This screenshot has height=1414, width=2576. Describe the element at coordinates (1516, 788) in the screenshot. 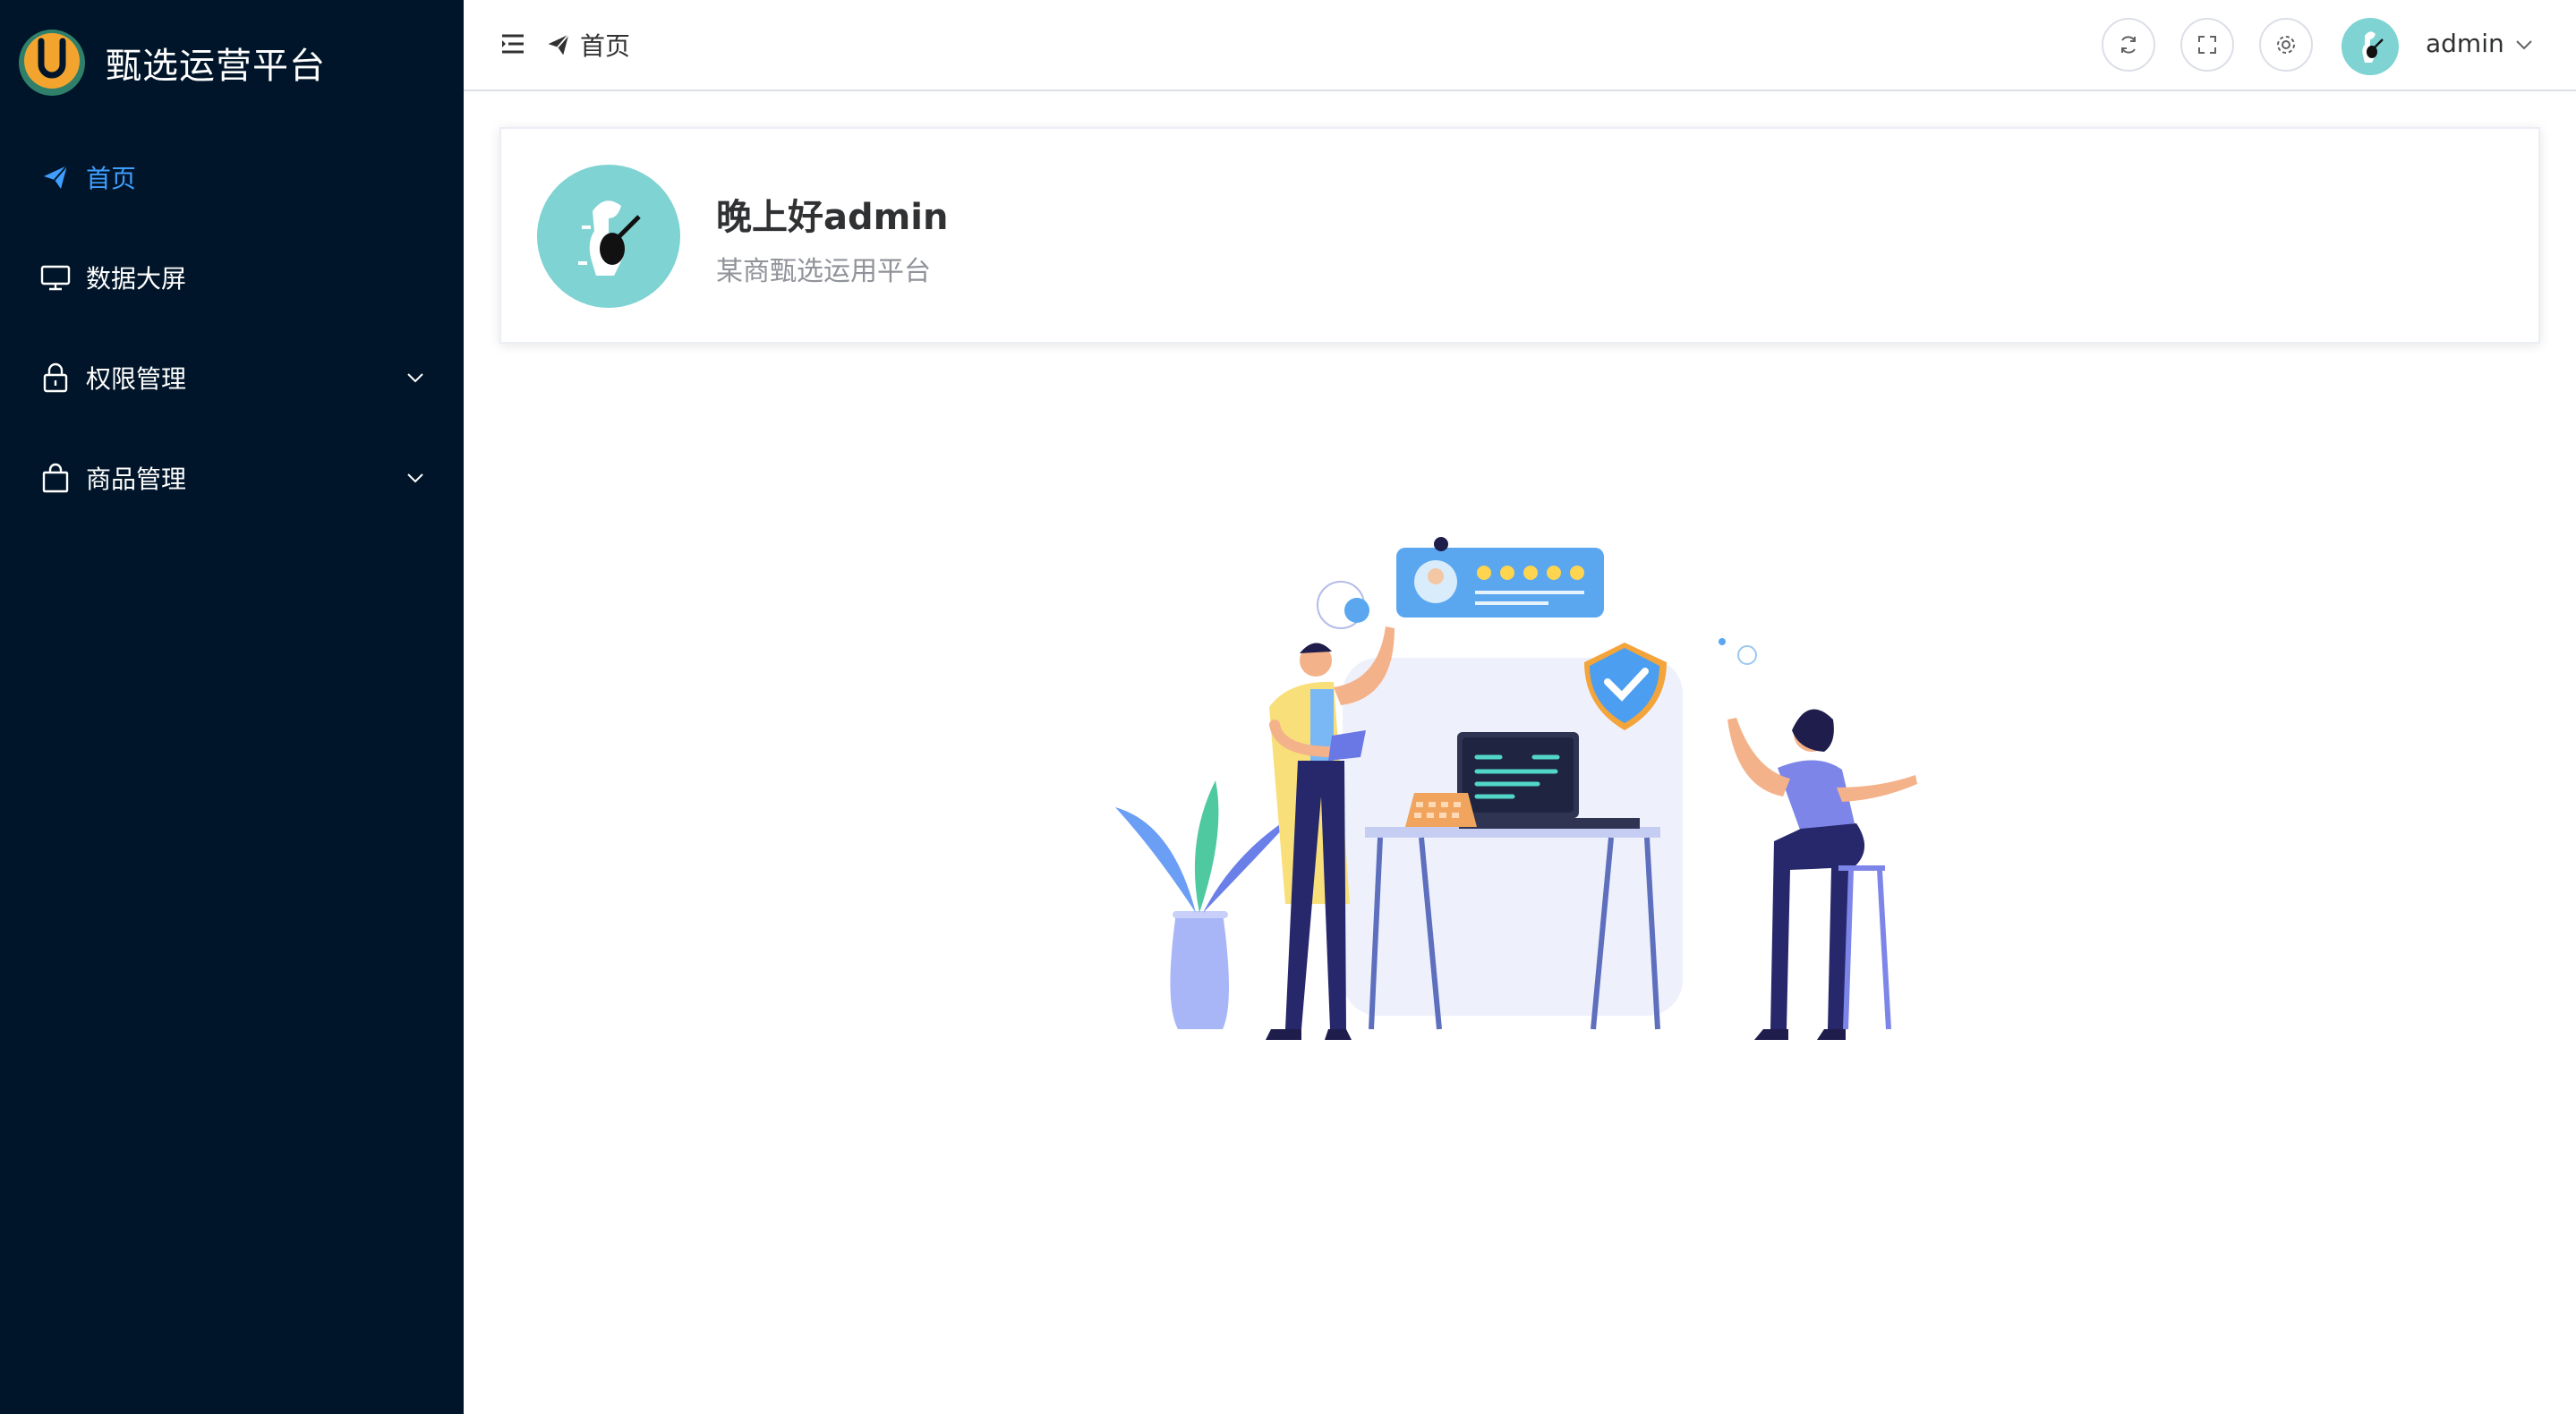

I see `team-illustration` at that location.